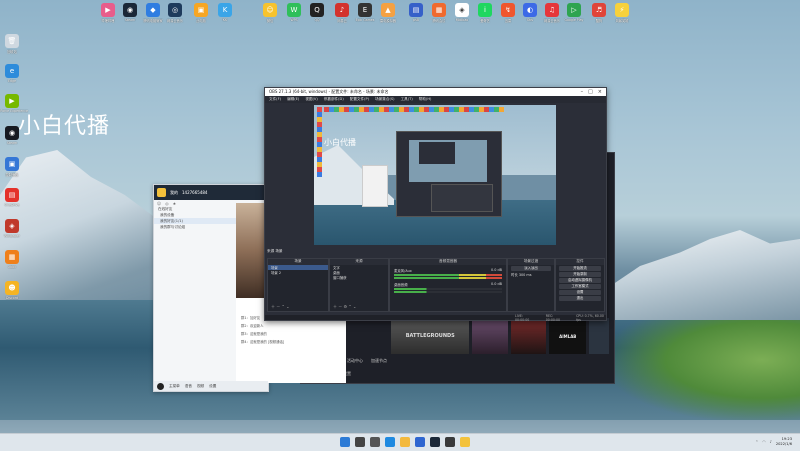  I want to click on start-streaming-button: 开始推流, so click(580, 268).